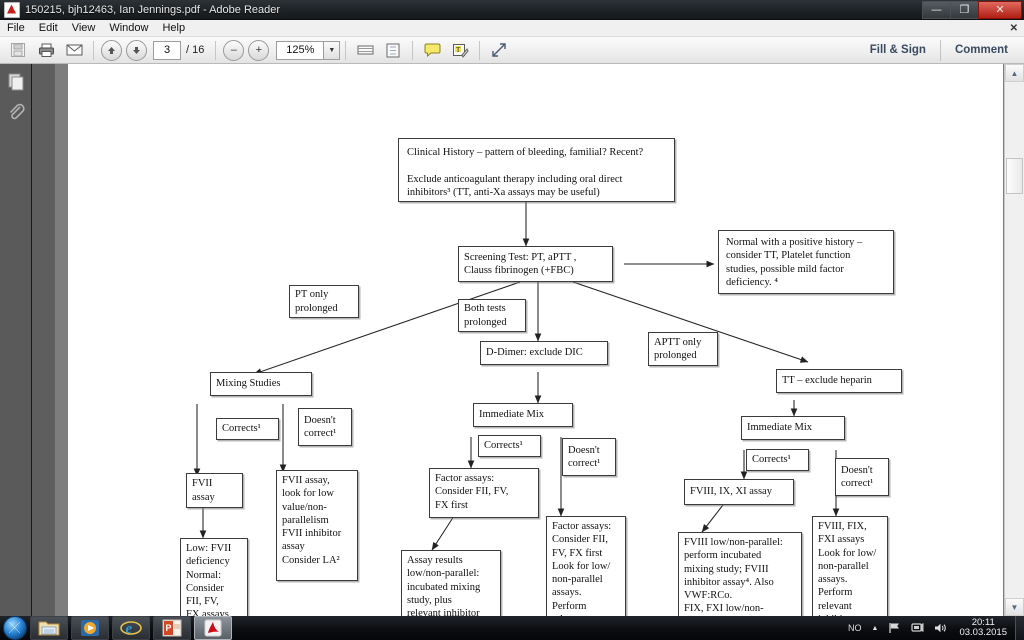 The image size is (1024, 640). Describe the element at coordinates (983, 632) in the screenshot. I see `clock-date: 03.03.2015` at that location.